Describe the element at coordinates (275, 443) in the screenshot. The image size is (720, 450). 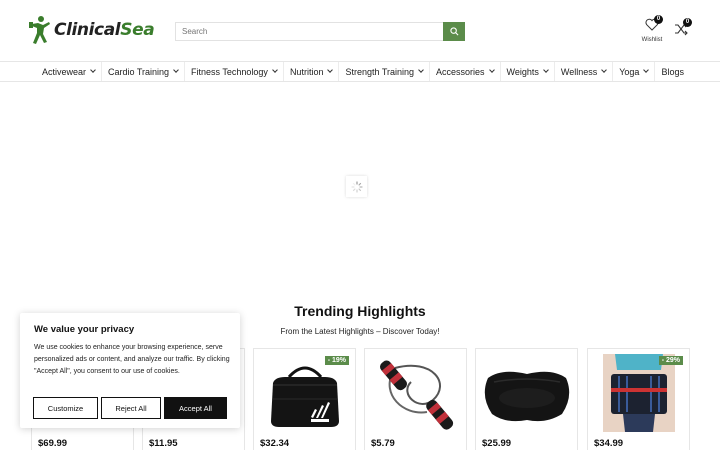
I see `product-price: $32.34` at that location.